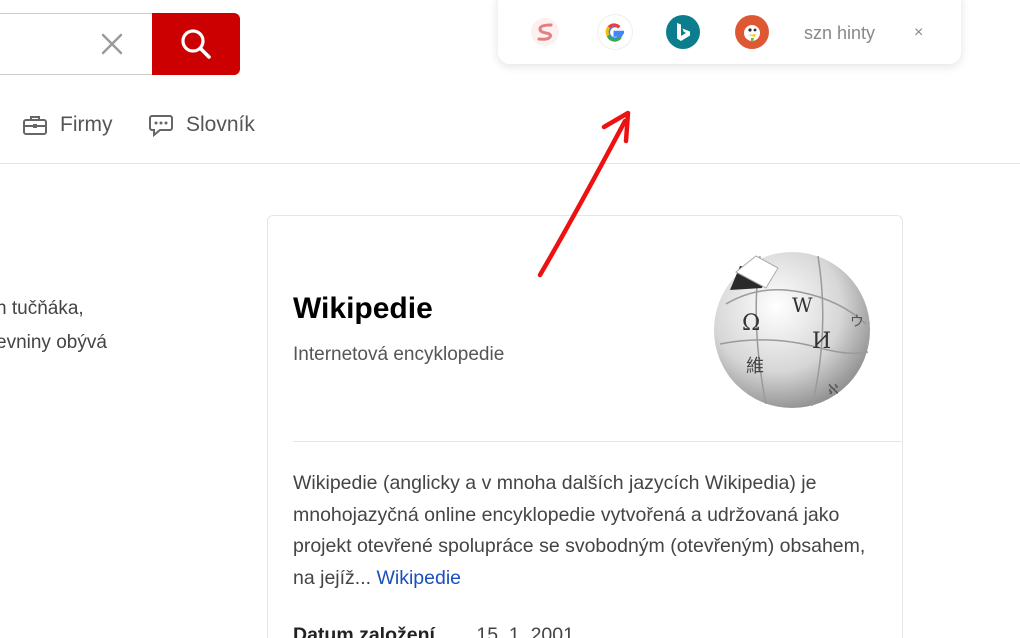  What do you see at coordinates (53, 342) in the screenshot?
I see `snippet-line: evniny obývá` at bounding box center [53, 342].